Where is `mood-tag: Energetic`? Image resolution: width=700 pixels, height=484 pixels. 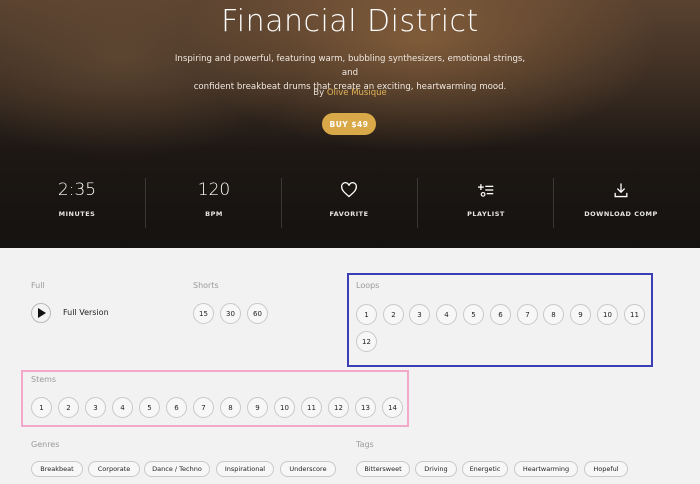
mood-tag: Energetic is located at coordinates (485, 469).